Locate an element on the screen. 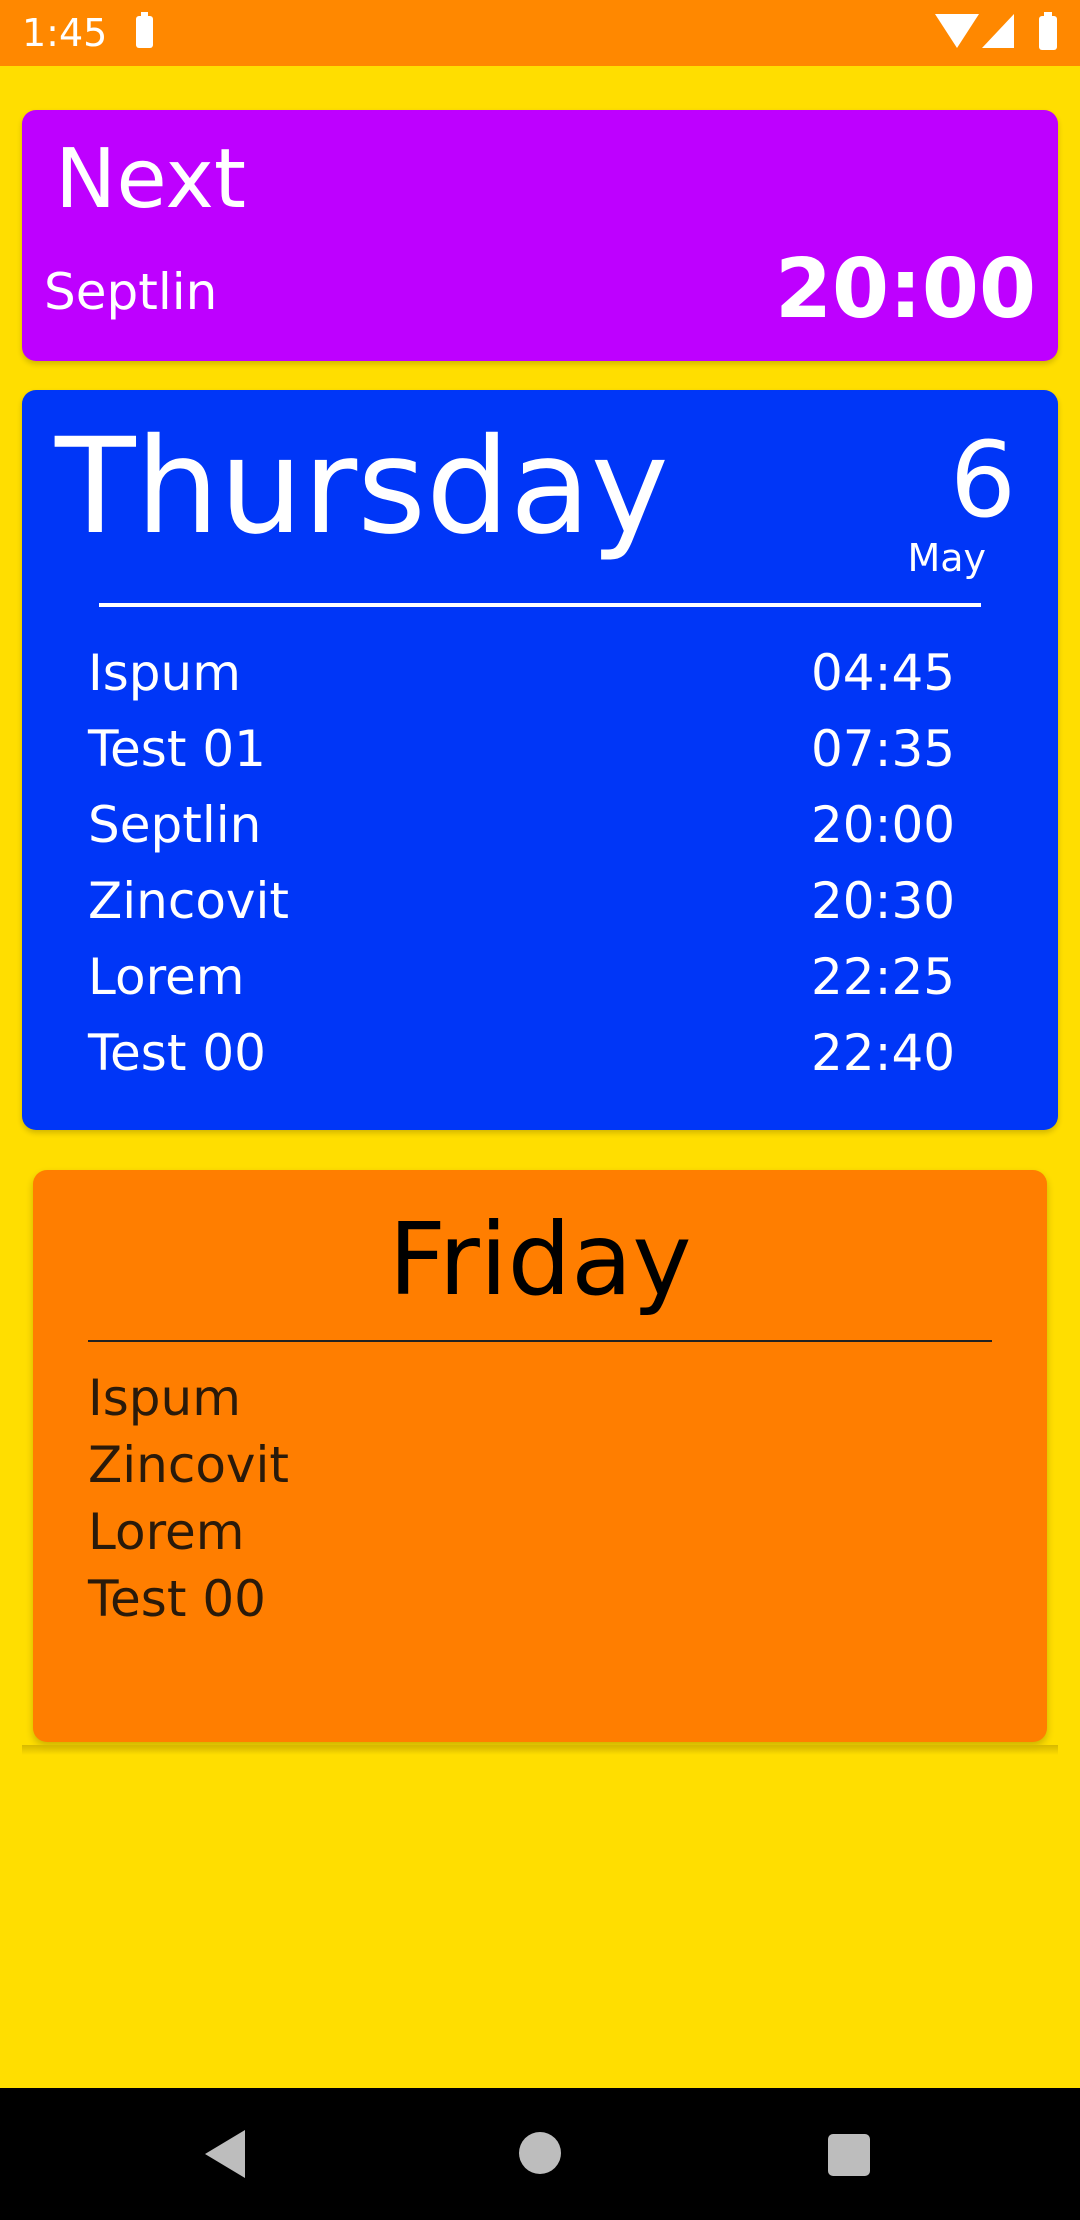 Image resolution: width=1080 pixels, height=2220 pixels. today-day-name: Thursday is located at coordinates (362, 487).